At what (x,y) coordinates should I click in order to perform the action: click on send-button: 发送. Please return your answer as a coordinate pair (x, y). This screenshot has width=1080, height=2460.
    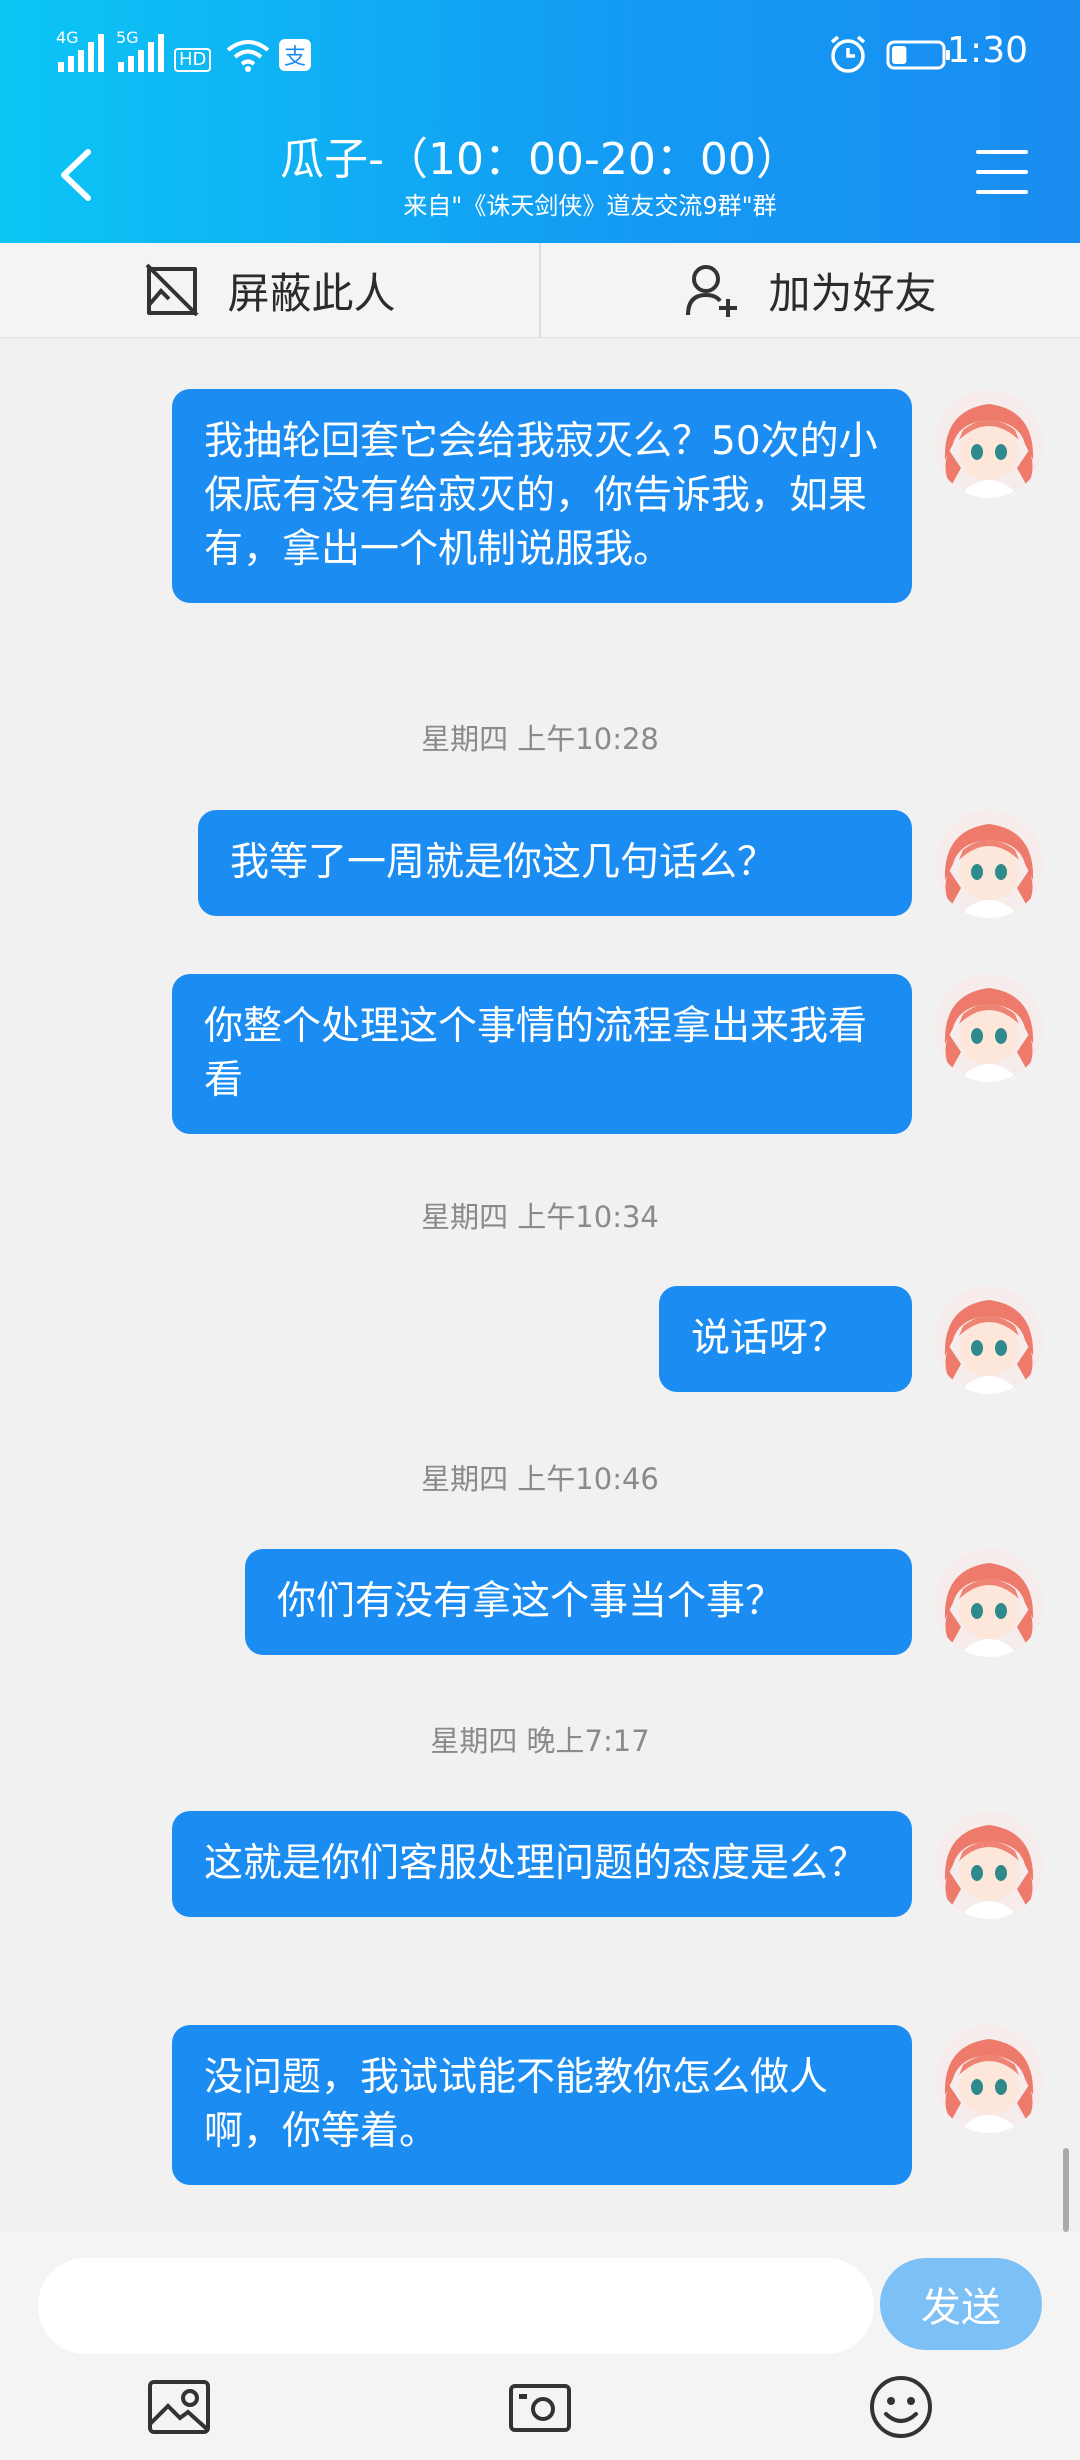
    Looking at the image, I should click on (961, 2304).